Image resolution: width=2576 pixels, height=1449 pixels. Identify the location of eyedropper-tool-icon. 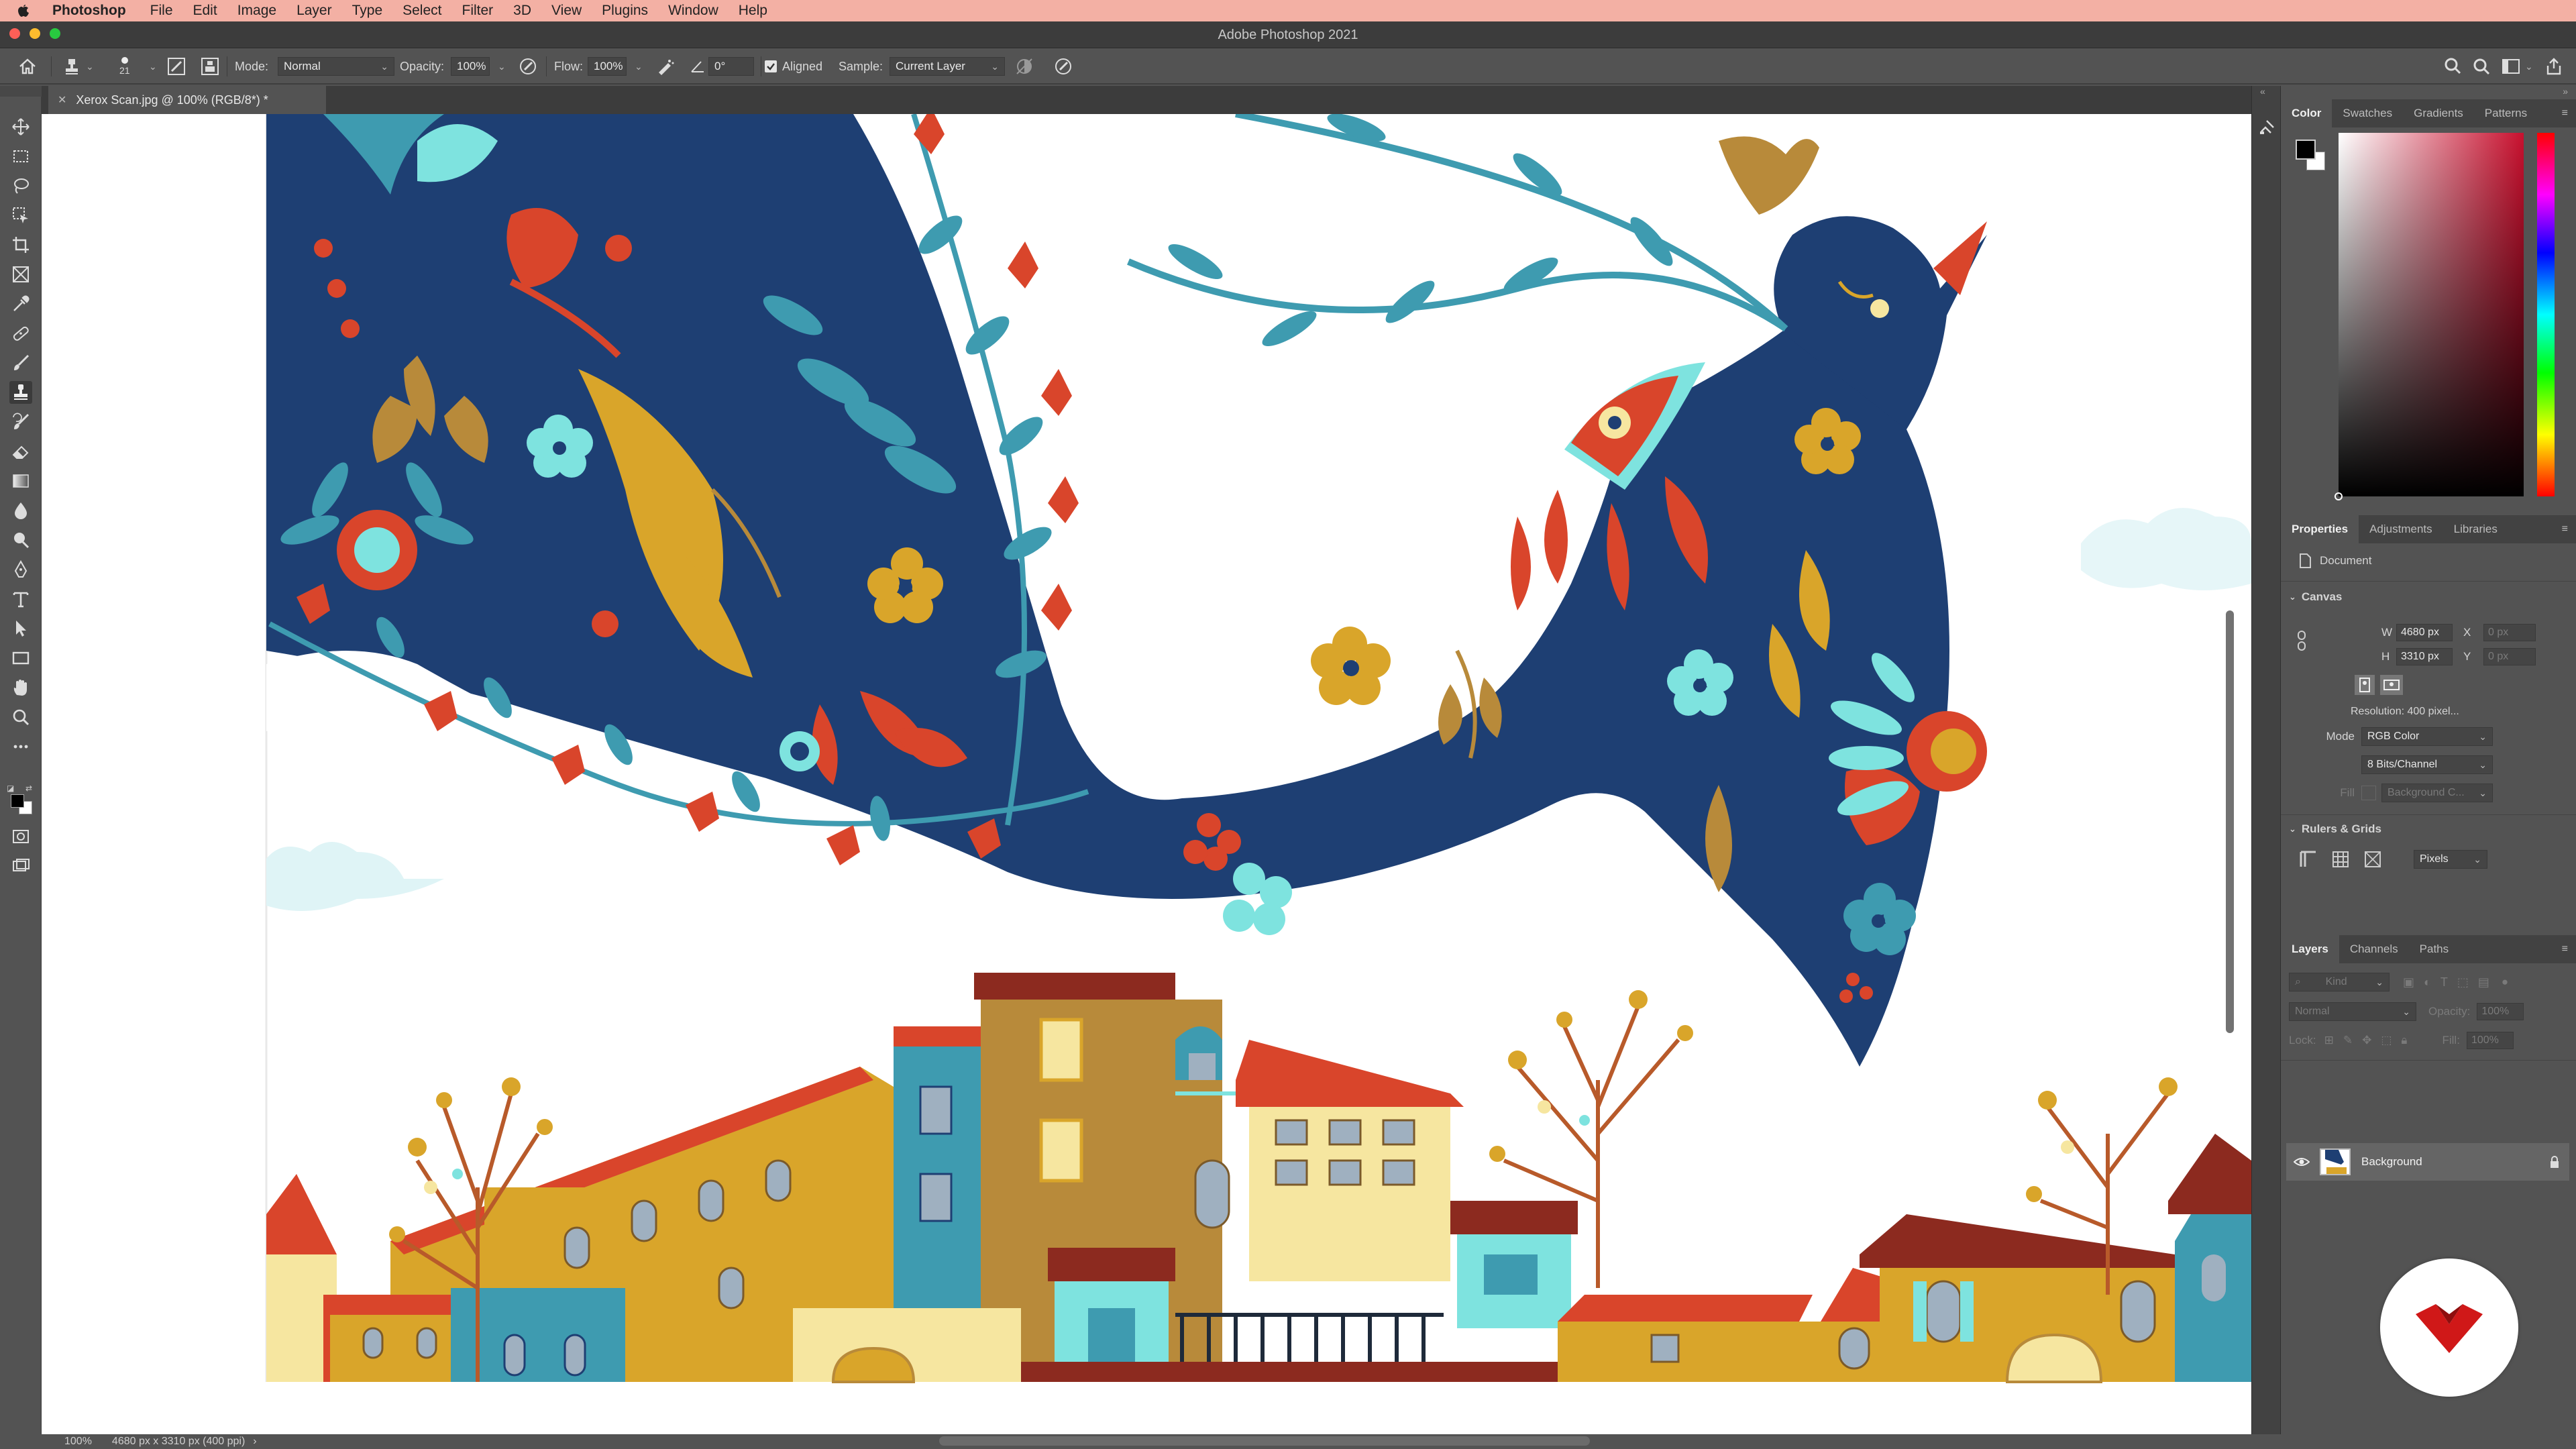
(20, 303).